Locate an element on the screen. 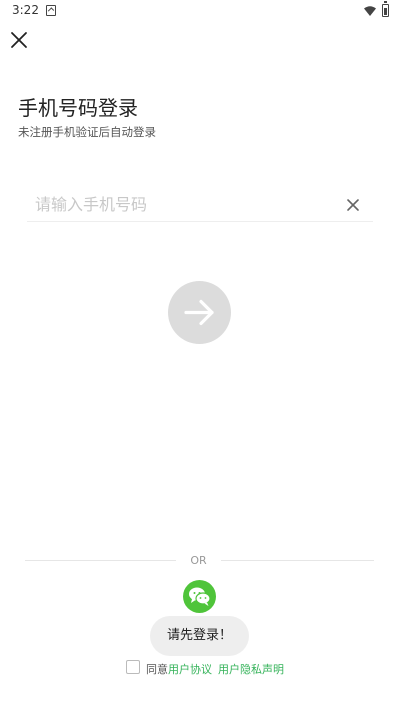 The width and height of the screenshot is (400, 711). page-title: 手机号码登录 is located at coordinates (78, 108).